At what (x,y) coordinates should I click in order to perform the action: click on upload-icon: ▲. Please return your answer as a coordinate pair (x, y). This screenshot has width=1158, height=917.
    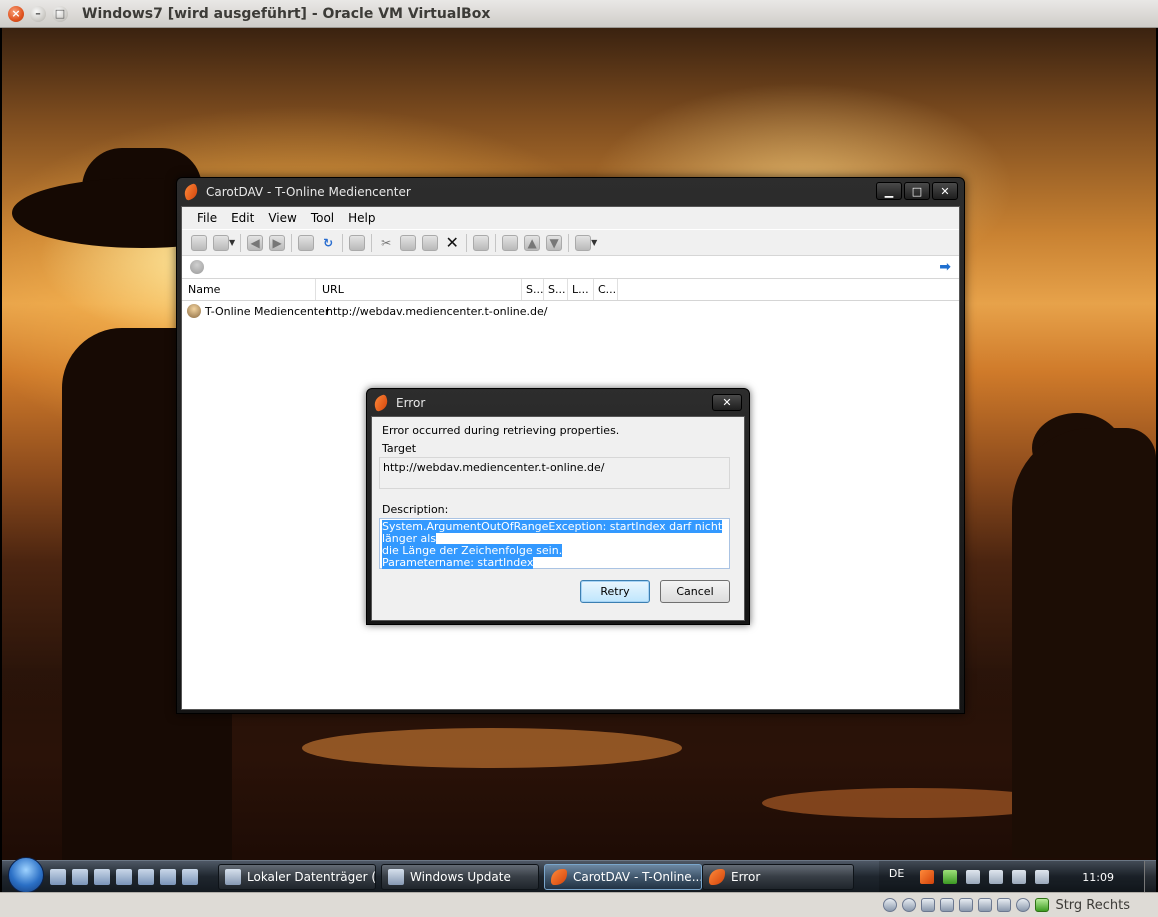
    Looking at the image, I should click on (532, 242).